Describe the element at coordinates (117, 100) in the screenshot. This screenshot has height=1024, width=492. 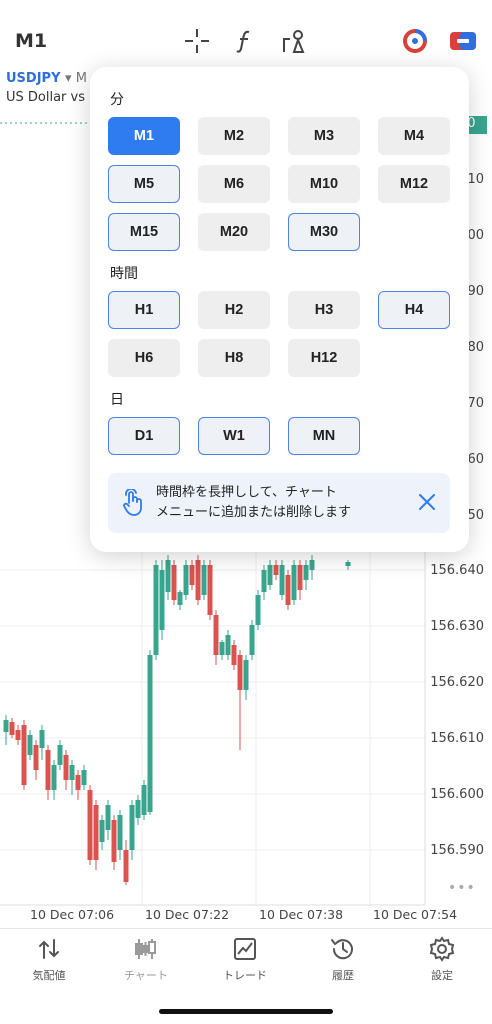
I see `section-minutes-title: 分` at that location.